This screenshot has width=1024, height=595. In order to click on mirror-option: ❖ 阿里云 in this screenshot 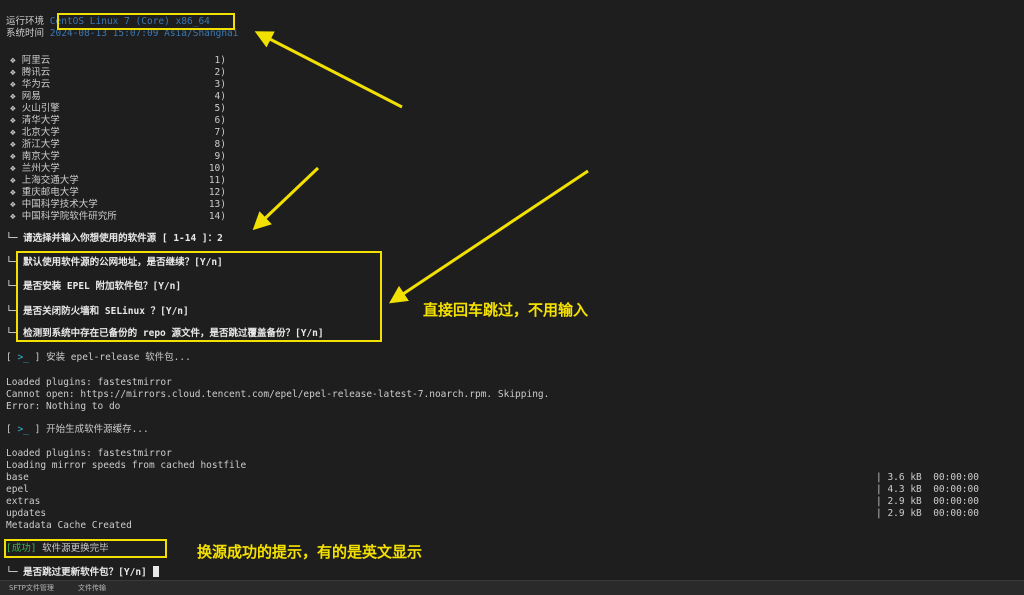, I will do `click(30, 61)`.